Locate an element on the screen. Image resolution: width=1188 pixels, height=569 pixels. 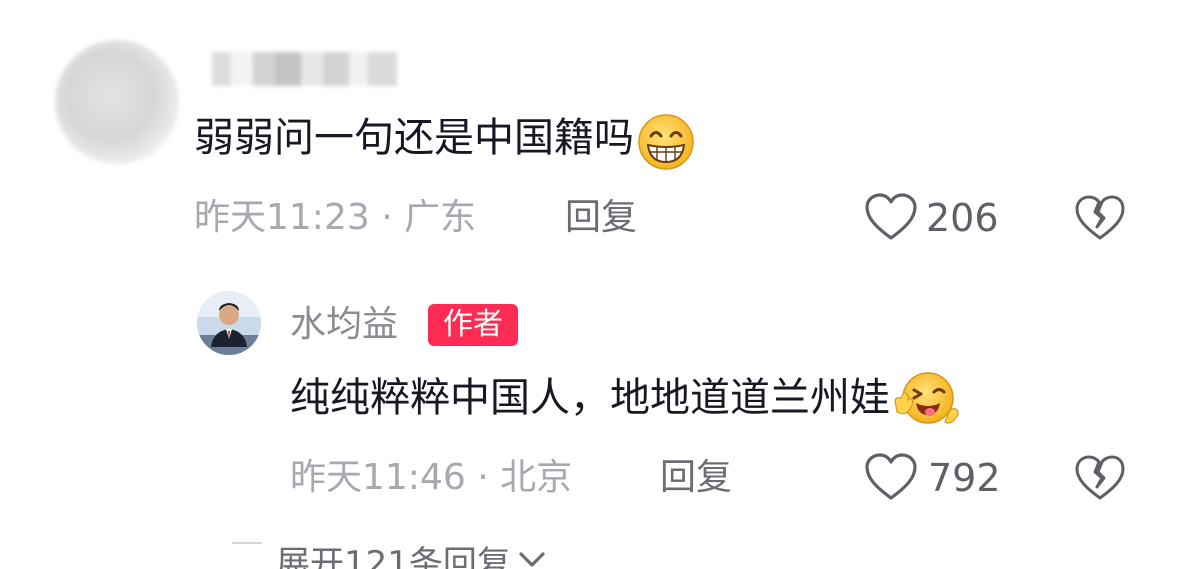
chevron-down-icon is located at coordinates (532, 559).